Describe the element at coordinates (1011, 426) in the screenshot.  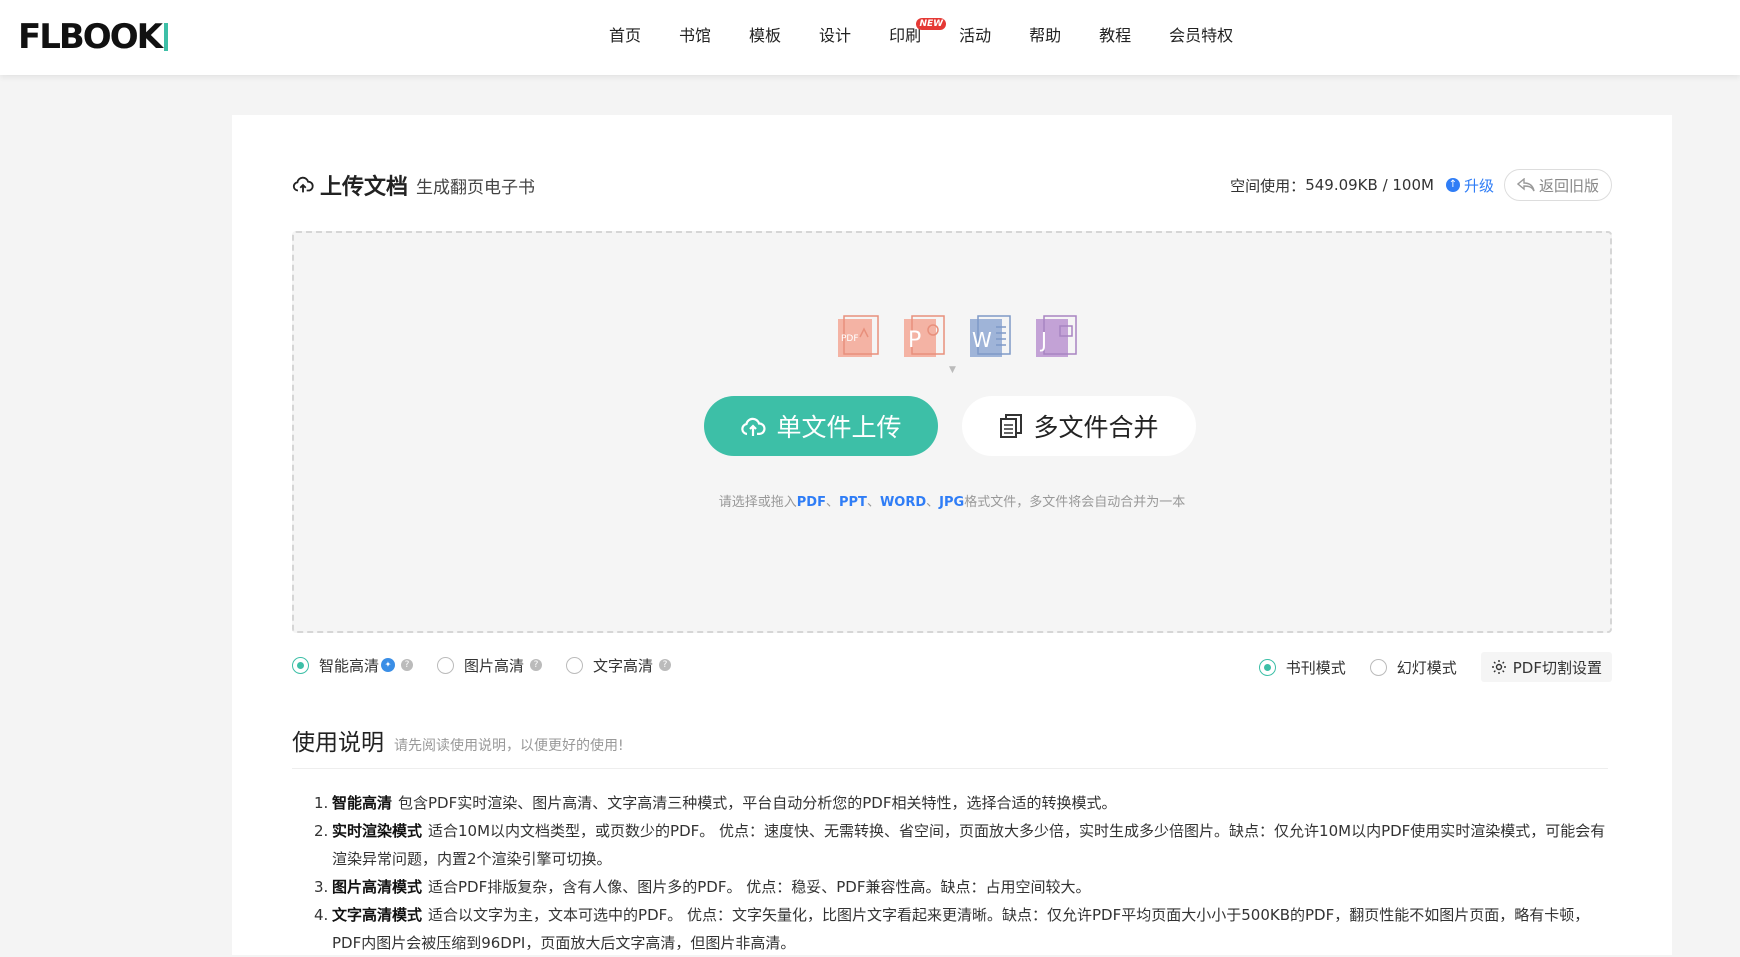
I see `copy-files-icon` at that location.